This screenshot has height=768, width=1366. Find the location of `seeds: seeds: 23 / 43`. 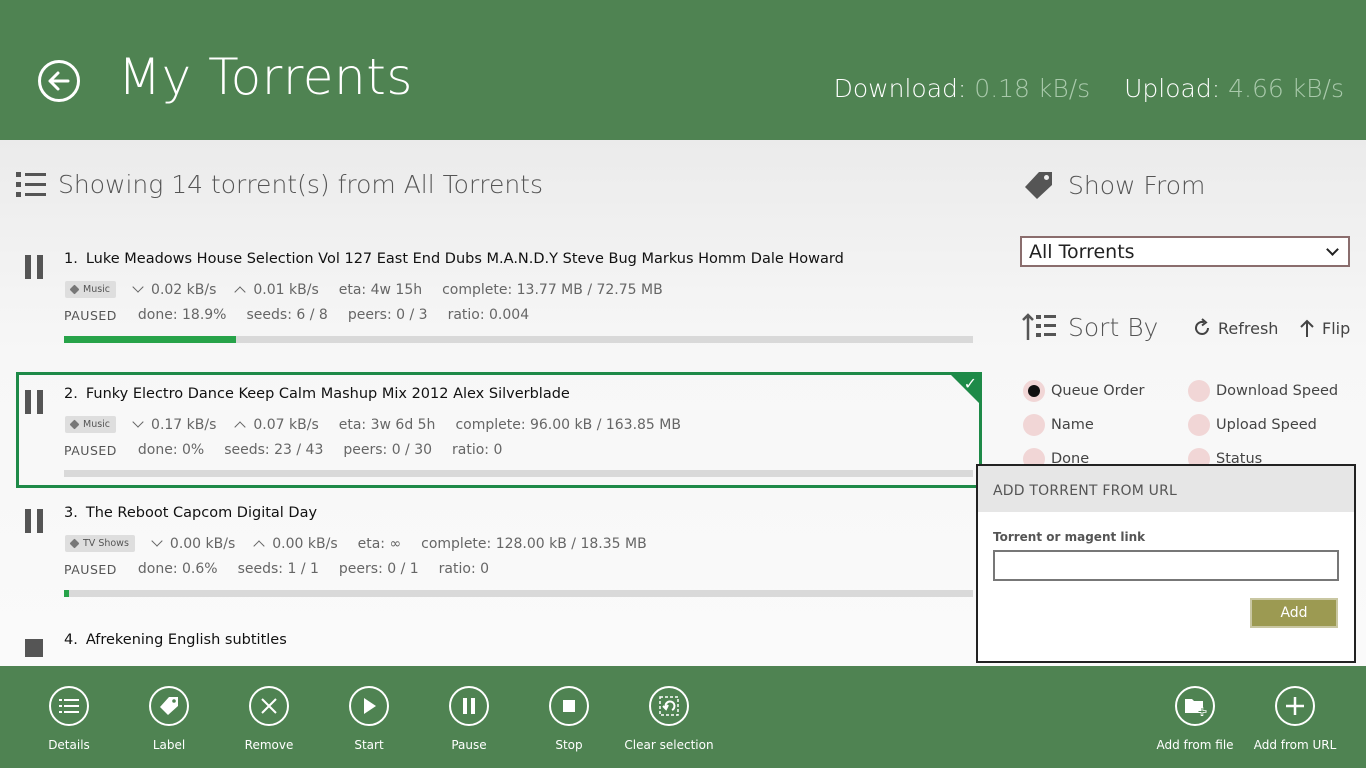

seeds: seeds: 23 / 43 is located at coordinates (274, 450).